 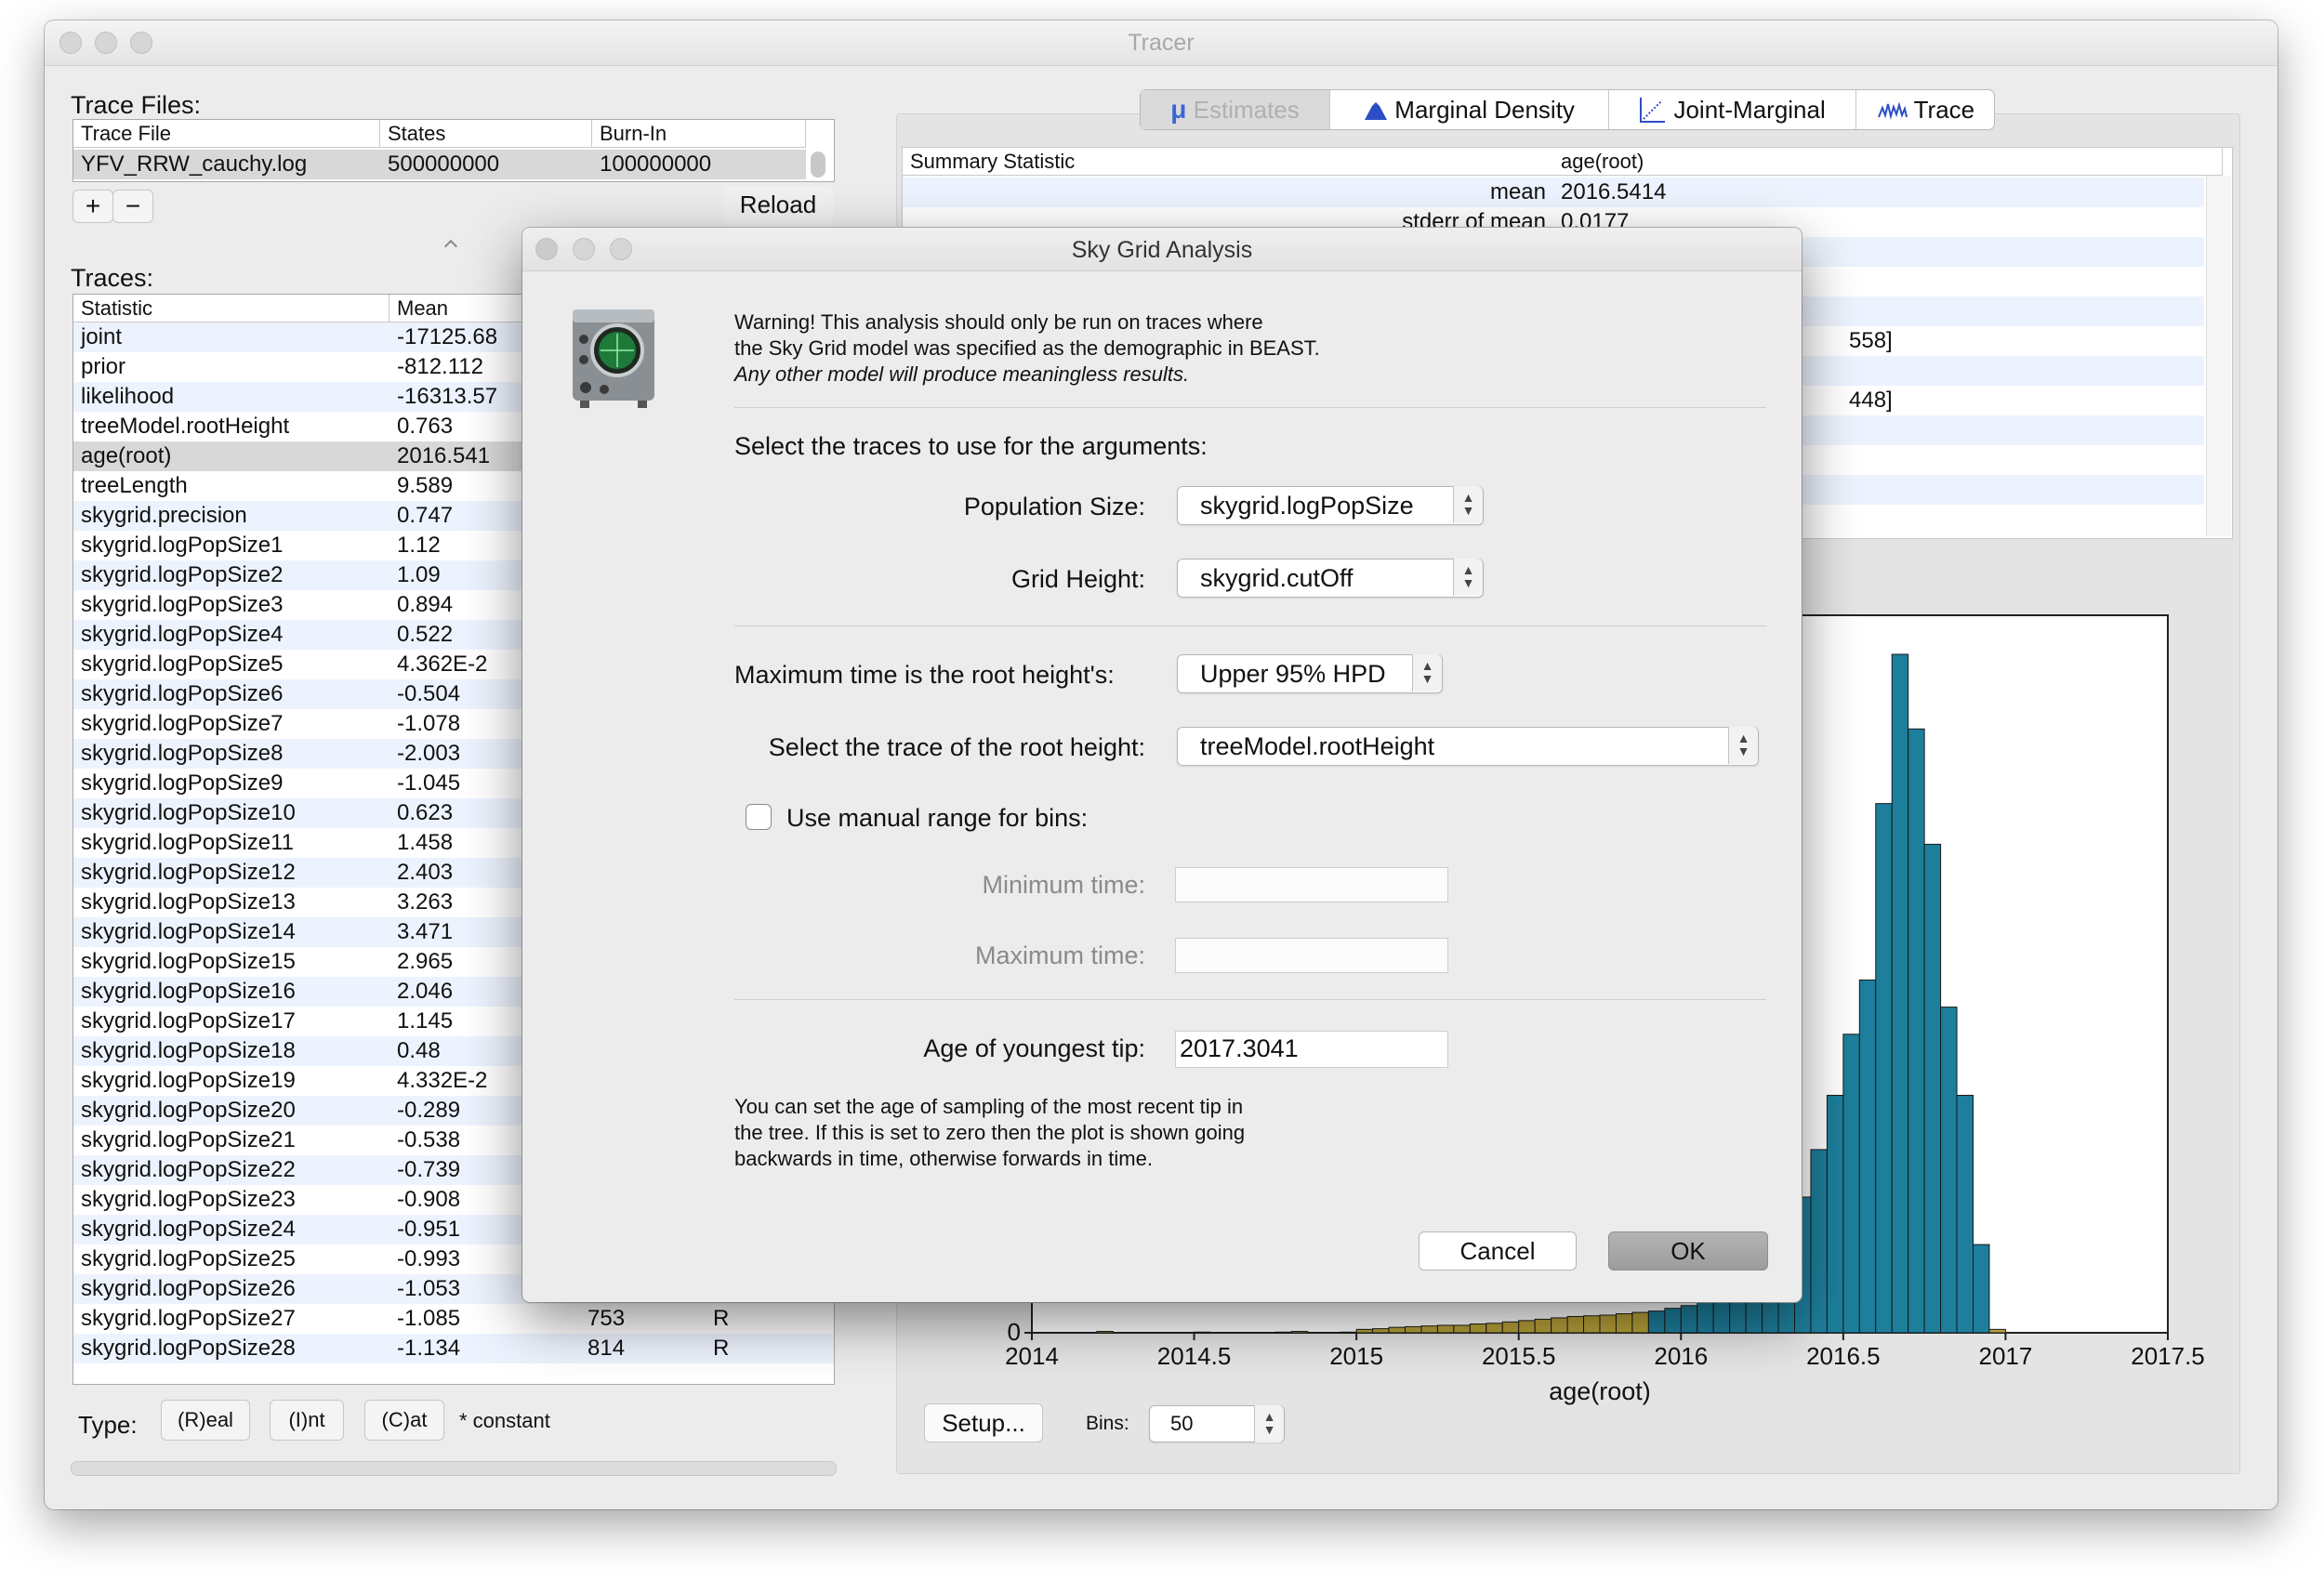 I want to click on root-trace-select: treeModel.rootHeight ▲ ▼, so click(x=1468, y=746).